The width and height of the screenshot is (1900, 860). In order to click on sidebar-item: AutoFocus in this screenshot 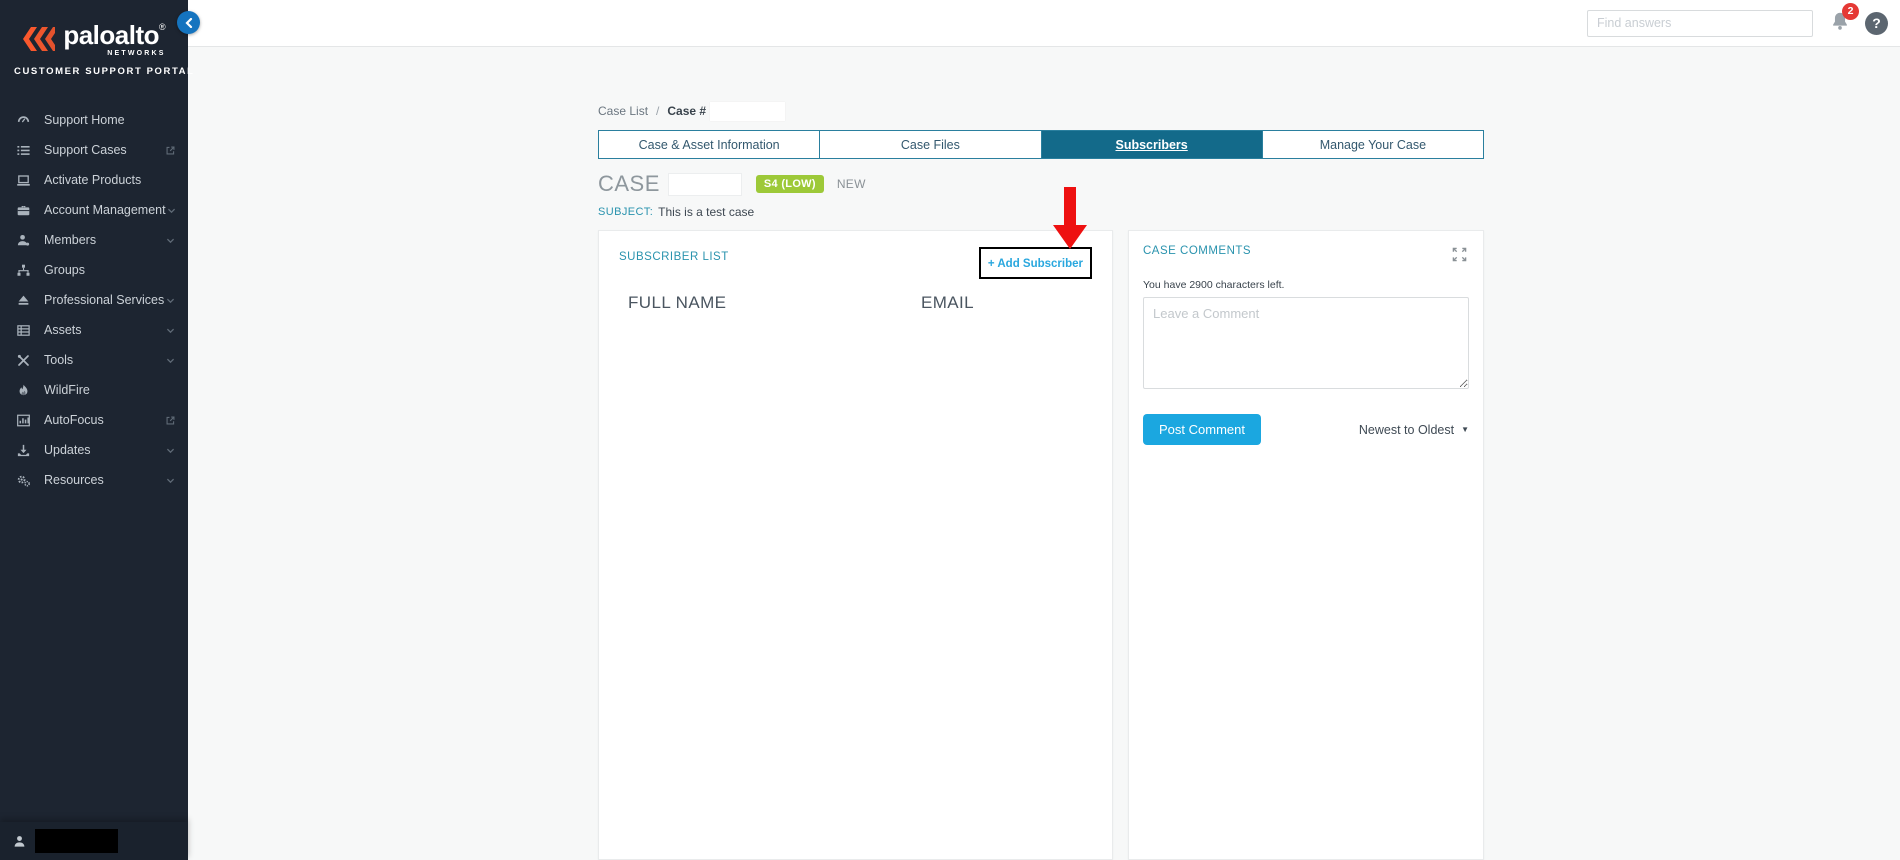, I will do `click(94, 420)`.